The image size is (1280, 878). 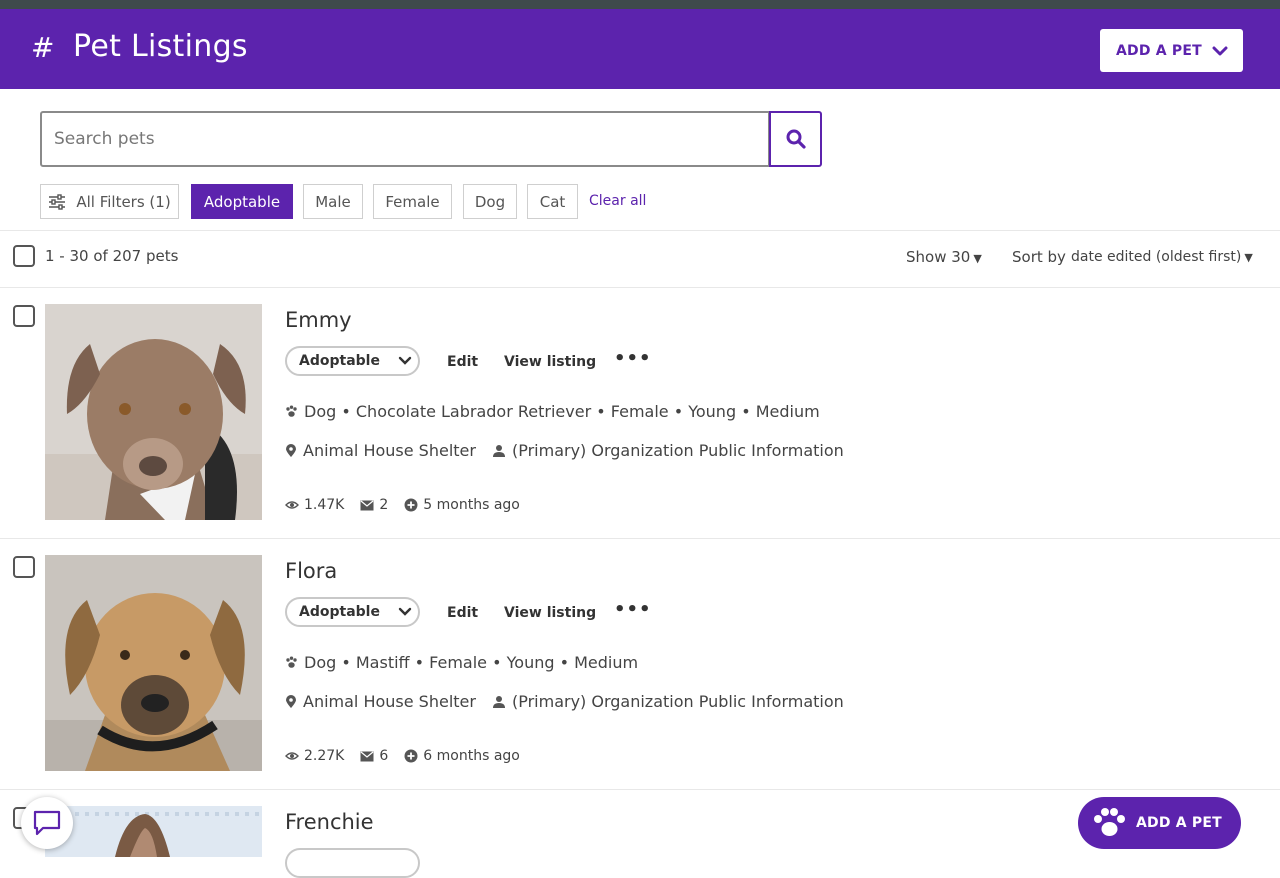 What do you see at coordinates (311, 571) in the screenshot?
I see `pet-name: Flora` at bounding box center [311, 571].